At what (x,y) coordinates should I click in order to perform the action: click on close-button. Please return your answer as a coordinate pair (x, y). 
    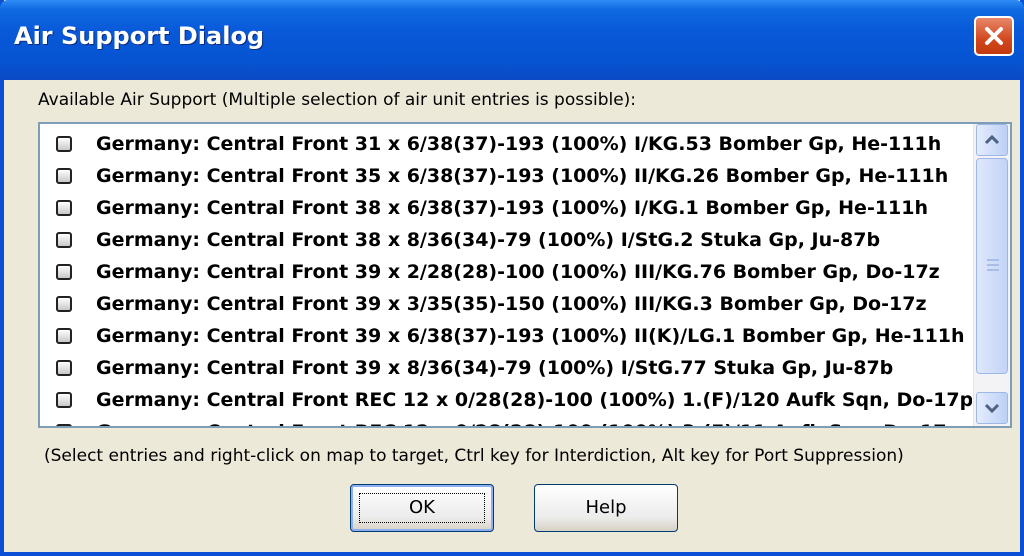
    Looking at the image, I should click on (994, 36).